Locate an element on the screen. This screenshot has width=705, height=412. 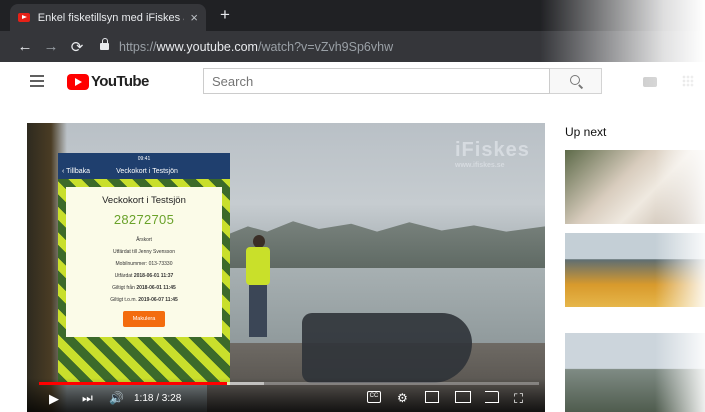
permit-card-title: Veckokort i Testsjön is located at coordinates (144, 200).